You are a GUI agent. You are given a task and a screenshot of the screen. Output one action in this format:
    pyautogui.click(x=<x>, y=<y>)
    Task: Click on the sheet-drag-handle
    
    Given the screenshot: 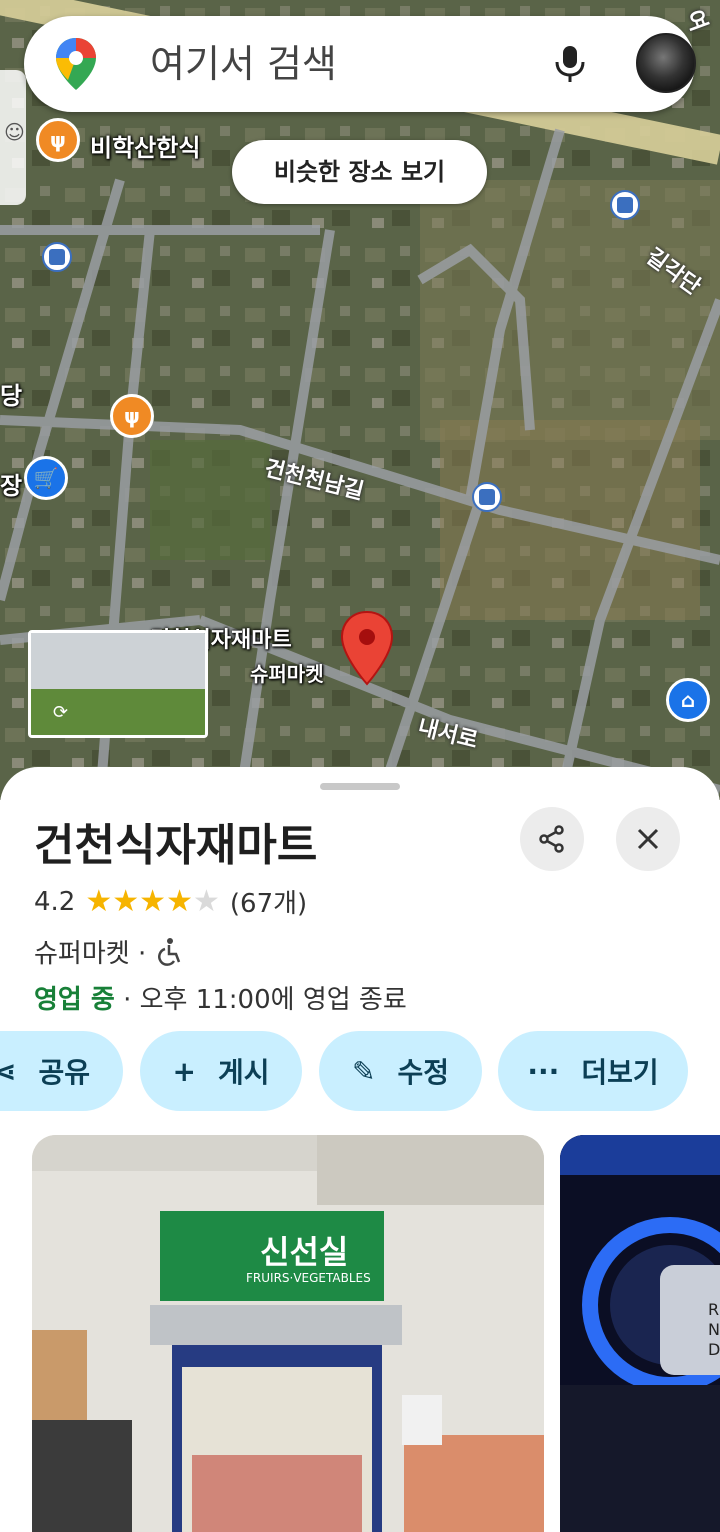 What is the action you would take?
    pyautogui.click(x=360, y=786)
    